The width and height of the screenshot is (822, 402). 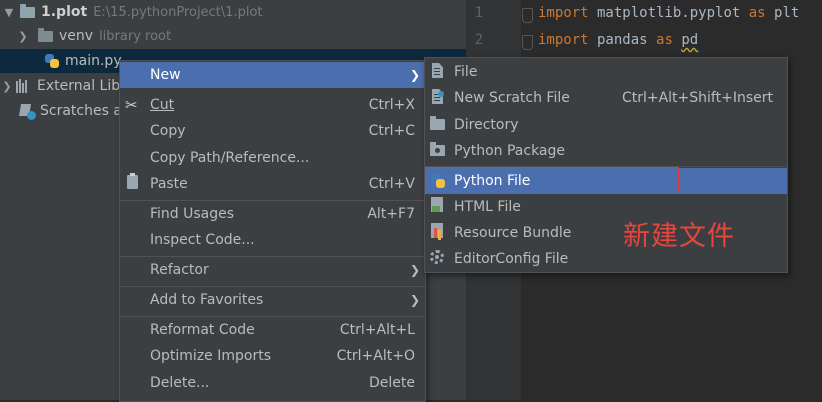 I want to click on submenu-item-label: HTML File, so click(x=487, y=207).